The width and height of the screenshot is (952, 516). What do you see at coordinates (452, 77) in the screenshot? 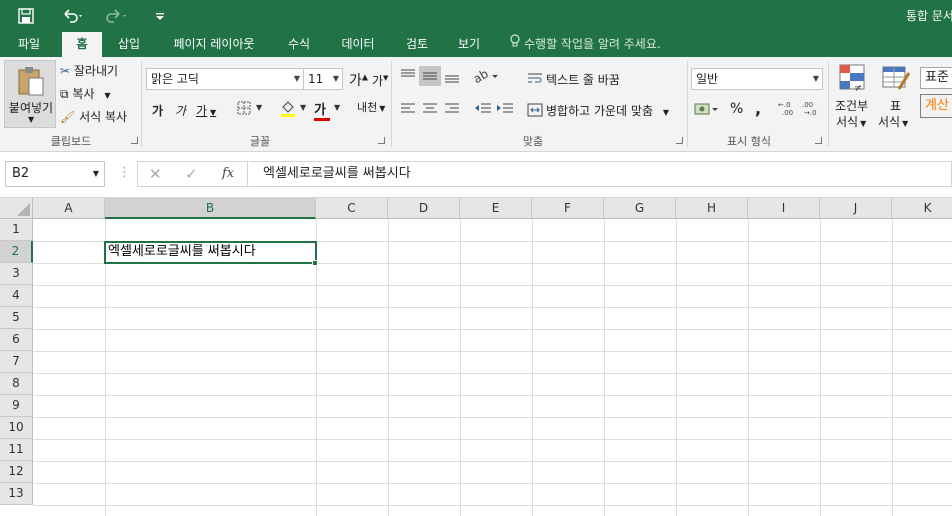
I see `align-bottom-icon` at bounding box center [452, 77].